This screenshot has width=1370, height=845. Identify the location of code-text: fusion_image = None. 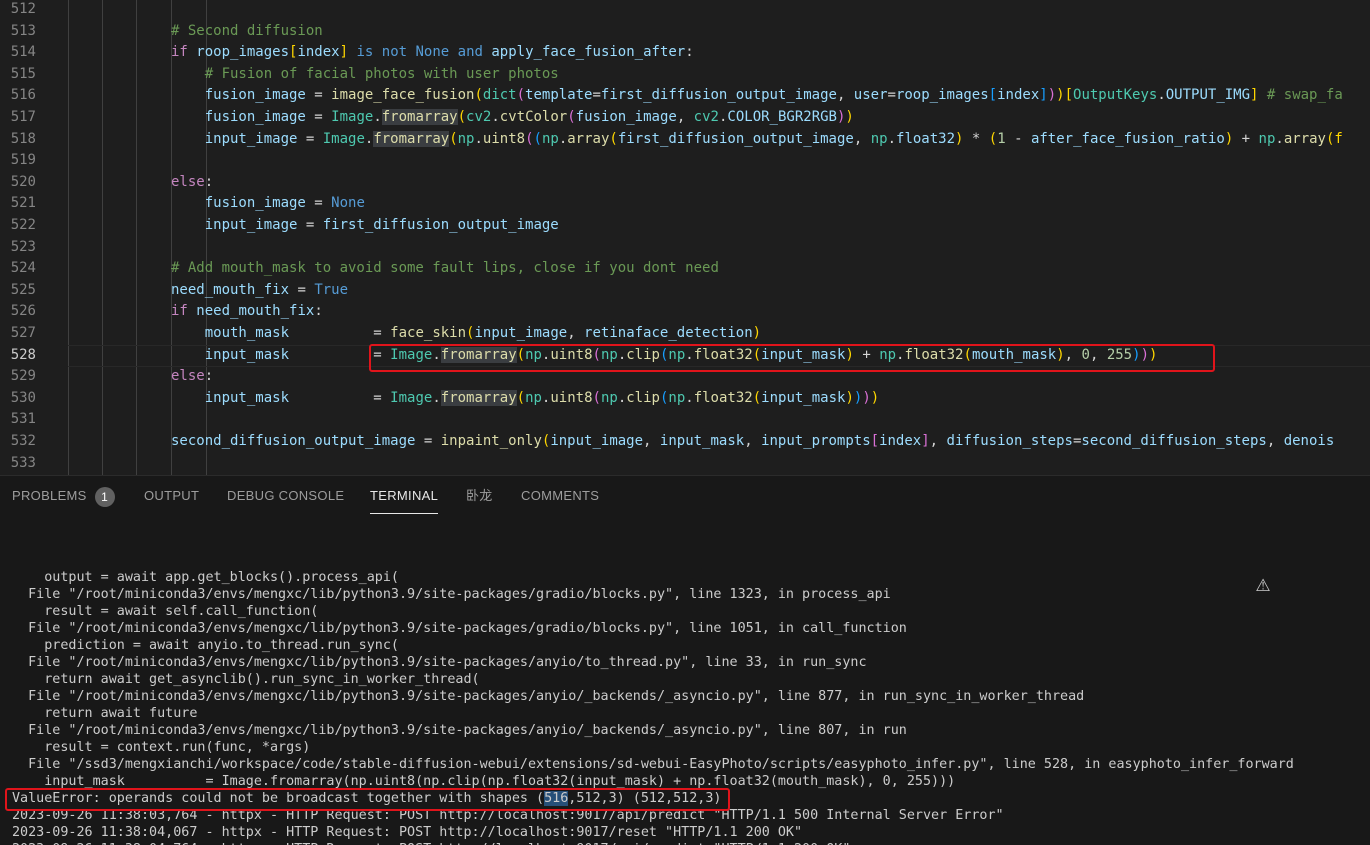
(268, 204).